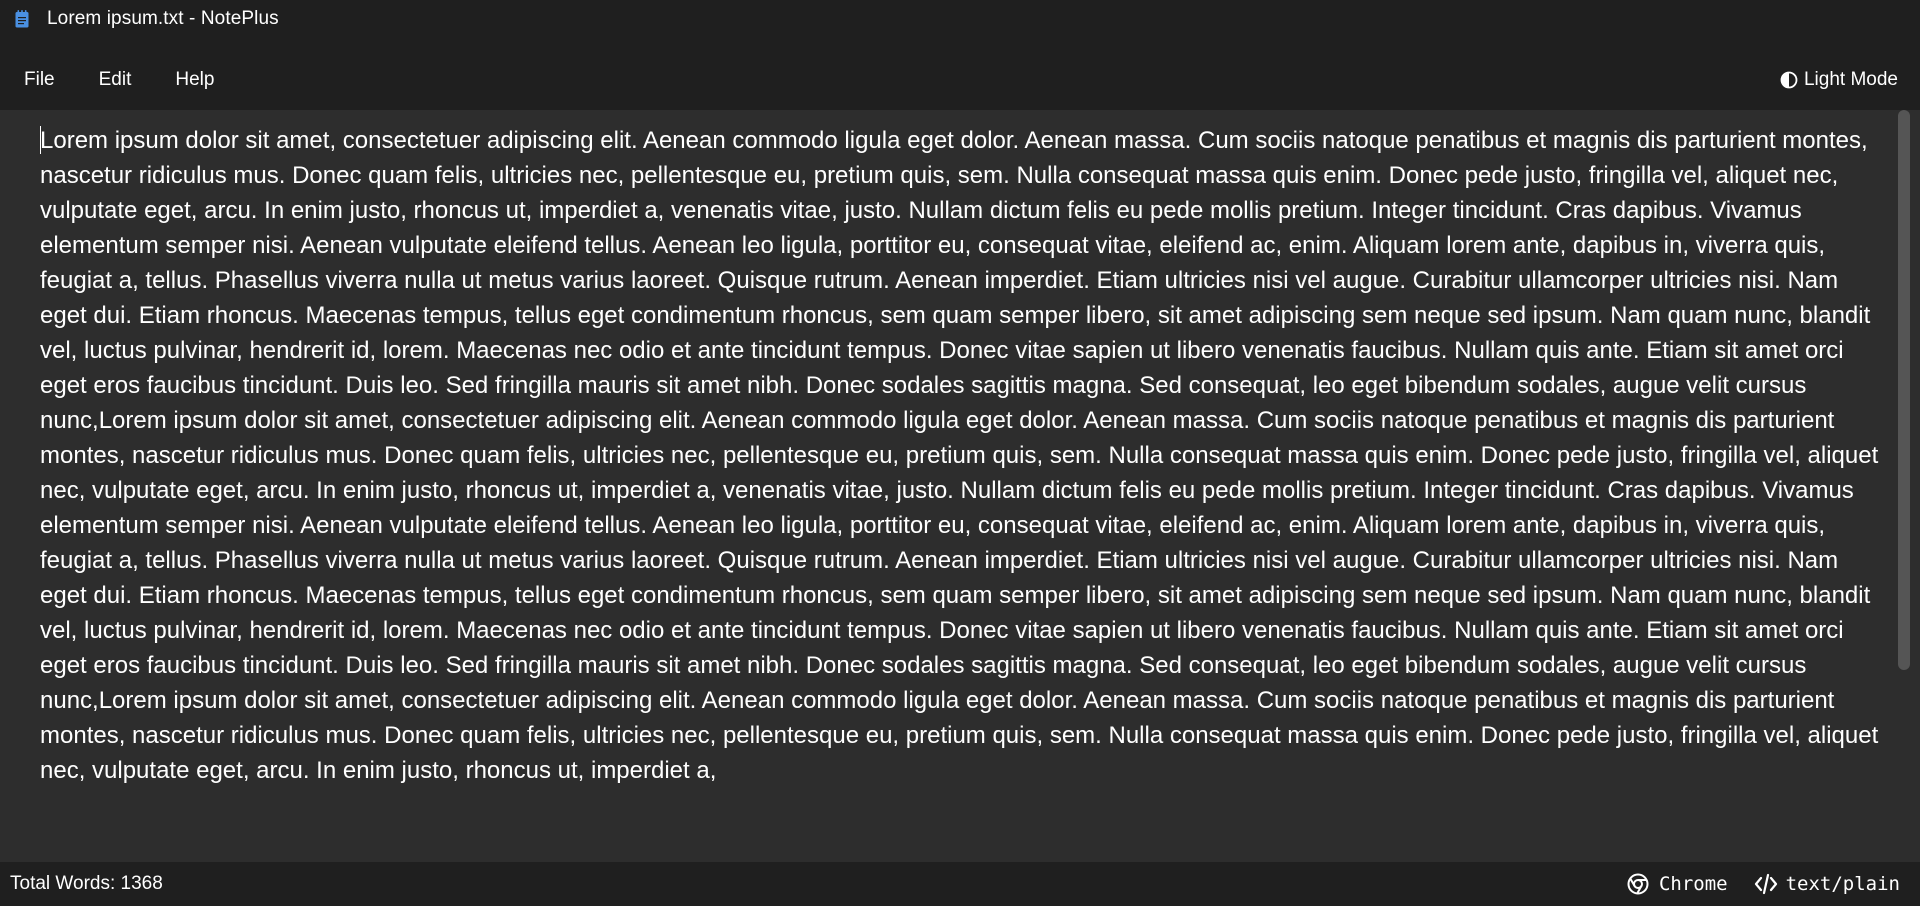  Describe the element at coordinates (1850, 79) in the screenshot. I see `light-mode-label: Light Mode` at that location.